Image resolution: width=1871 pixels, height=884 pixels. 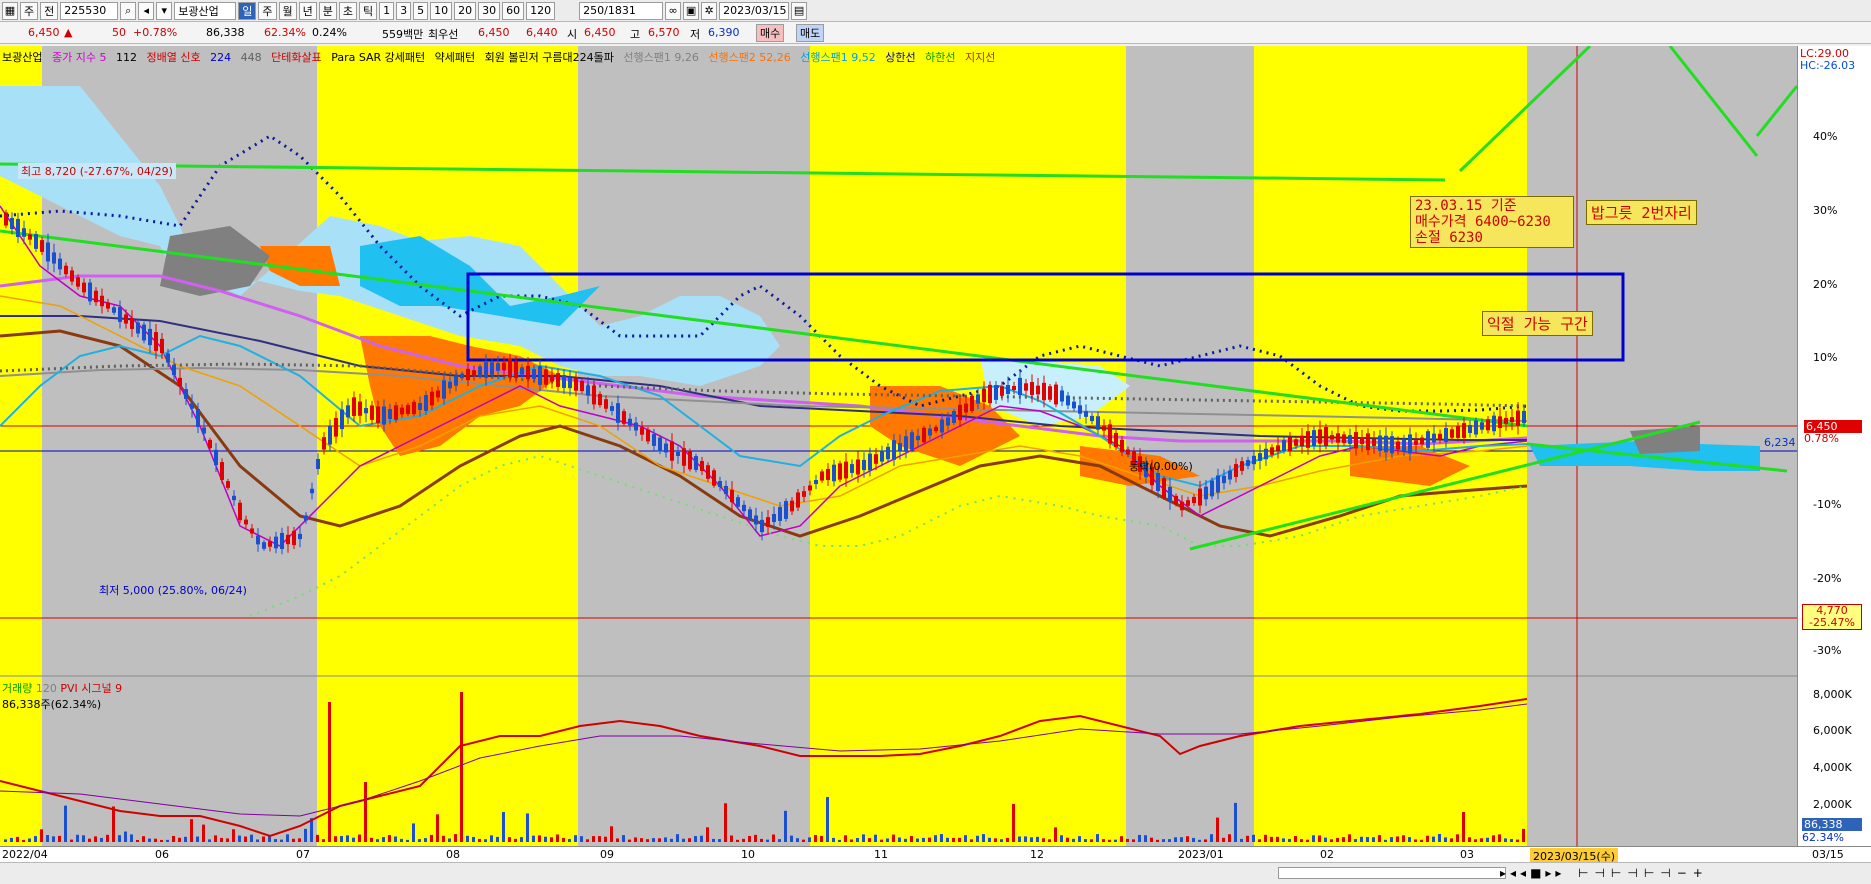 I want to click on ask-price: 6,450, so click(x=494, y=32).